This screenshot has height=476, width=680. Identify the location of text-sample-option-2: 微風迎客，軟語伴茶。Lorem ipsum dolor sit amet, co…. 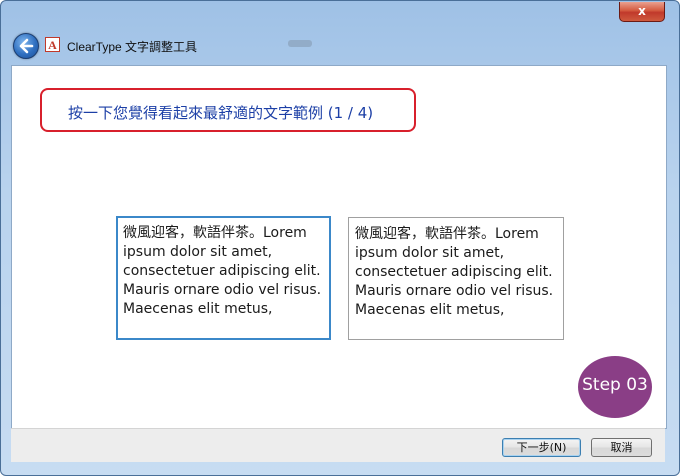
(456, 278).